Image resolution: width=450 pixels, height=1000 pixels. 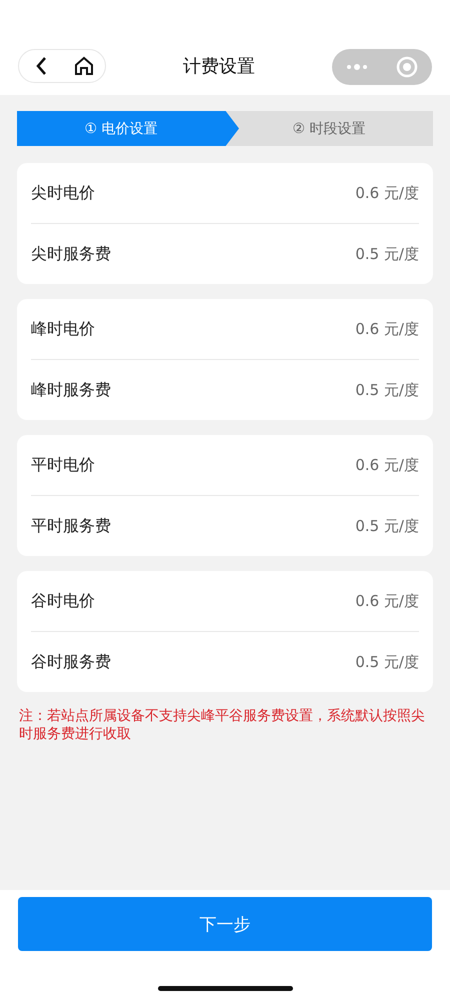 What do you see at coordinates (128, 128) in the screenshot?
I see `step-tab: ① 电价设置` at bounding box center [128, 128].